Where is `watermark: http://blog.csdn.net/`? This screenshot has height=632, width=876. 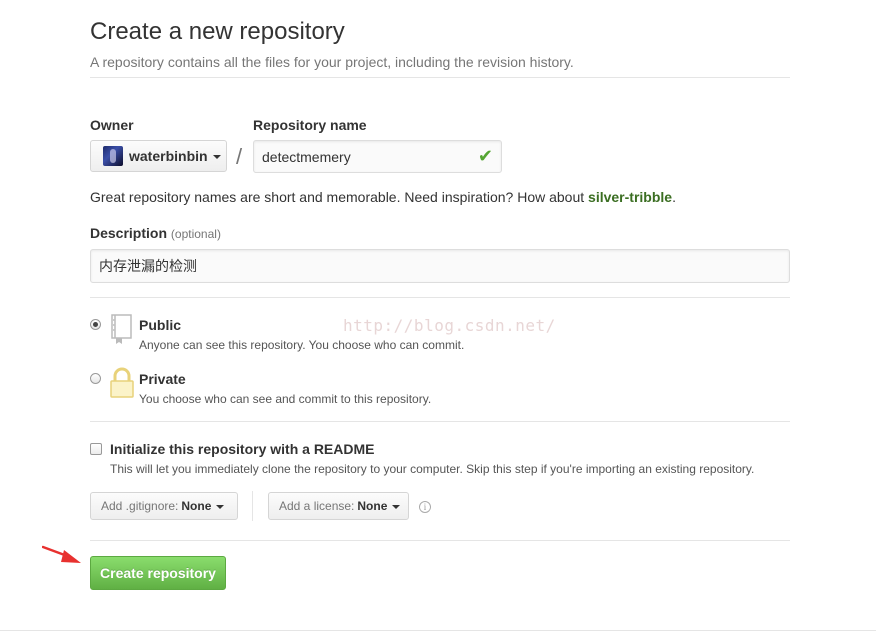
watermark: http://blog.csdn.net/ is located at coordinates (449, 325).